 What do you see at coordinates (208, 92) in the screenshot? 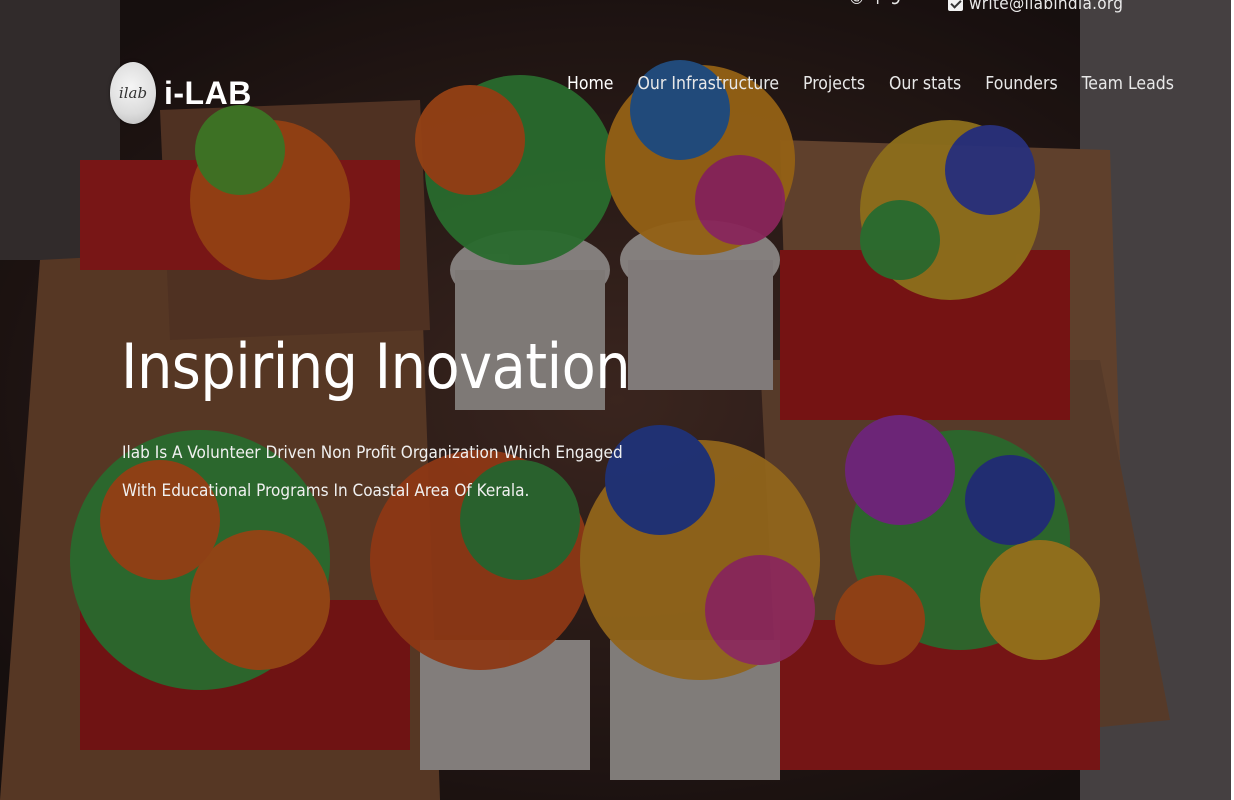
I see `brand-name: i-LAB` at bounding box center [208, 92].